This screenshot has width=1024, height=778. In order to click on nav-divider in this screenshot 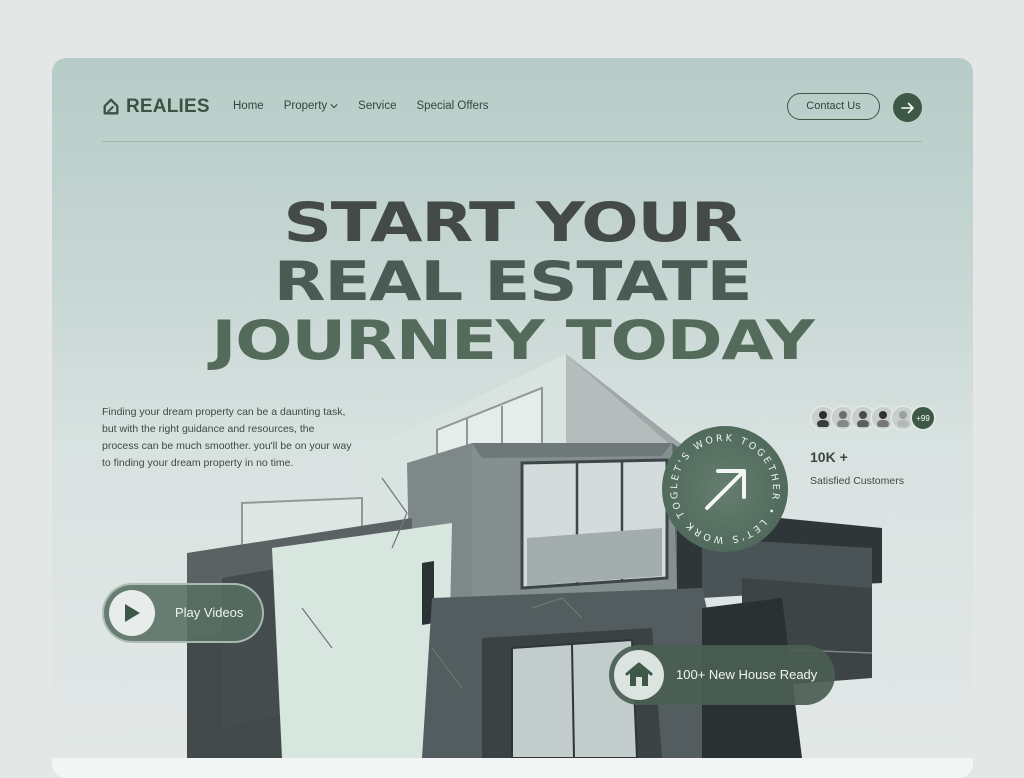, I will do `click(512, 141)`.